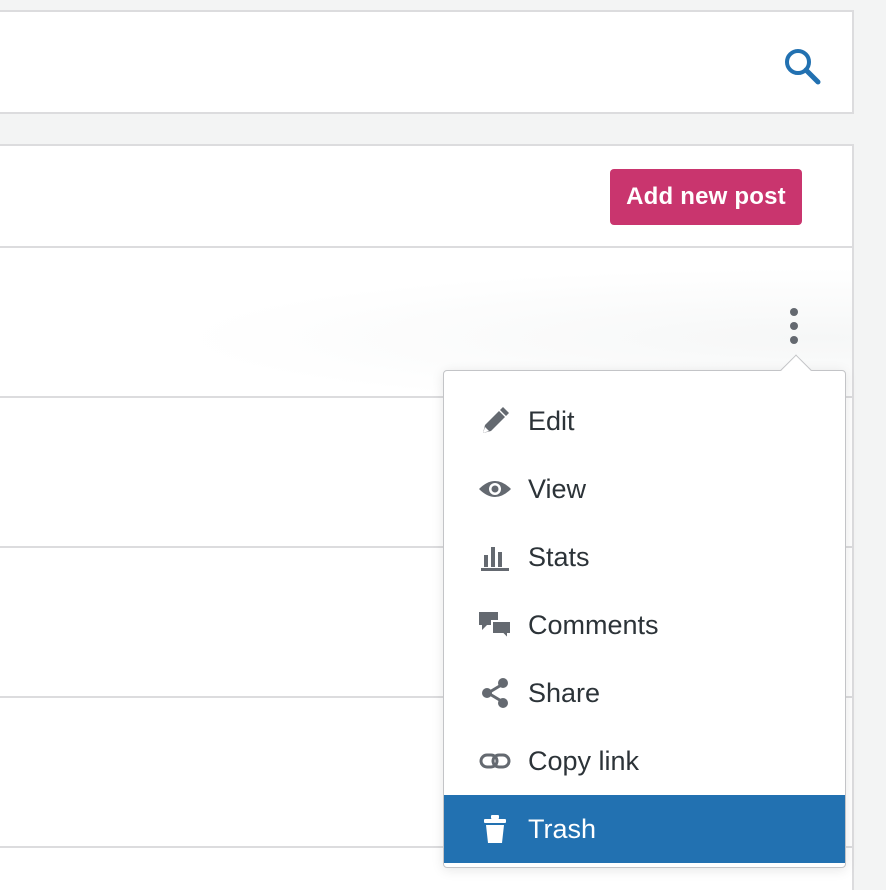 The width and height of the screenshot is (886, 890). I want to click on share-icon, so click(495, 693).